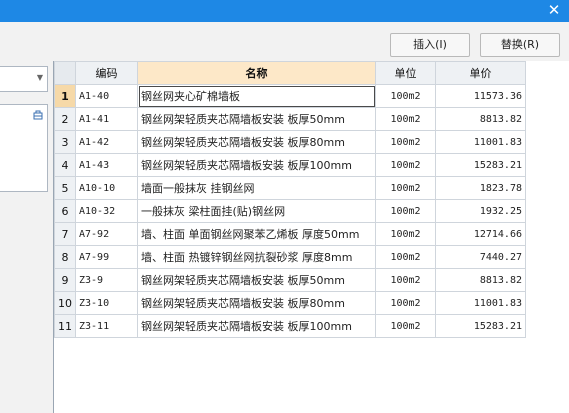 The width and height of the screenshot is (569, 413). Describe the element at coordinates (256, 96) in the screenshot. I see `name-cell: 钢丝网夹心矿棉墙板` at that location.